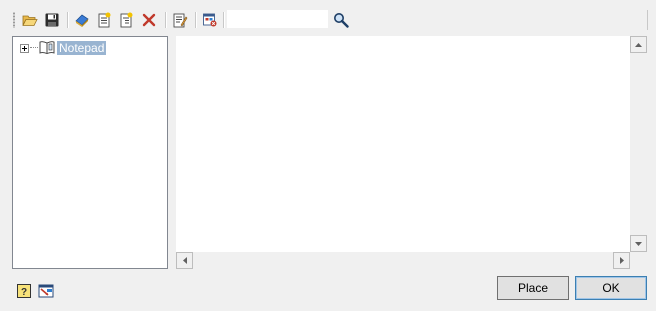  What do you see at coordinates (24, 48) in the screenshot?
I see `expand-toggle-icon` at bounding box center [24, 48].